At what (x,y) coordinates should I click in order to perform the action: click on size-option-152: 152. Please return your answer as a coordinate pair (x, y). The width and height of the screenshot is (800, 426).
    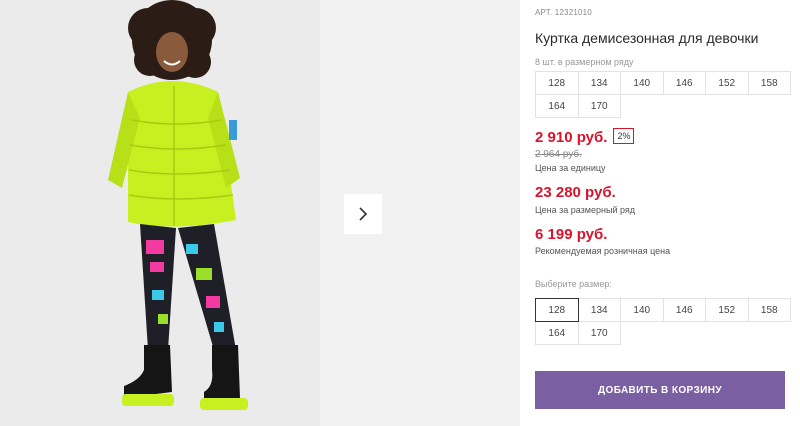
    Looking at the image, I should click on (727, 310).